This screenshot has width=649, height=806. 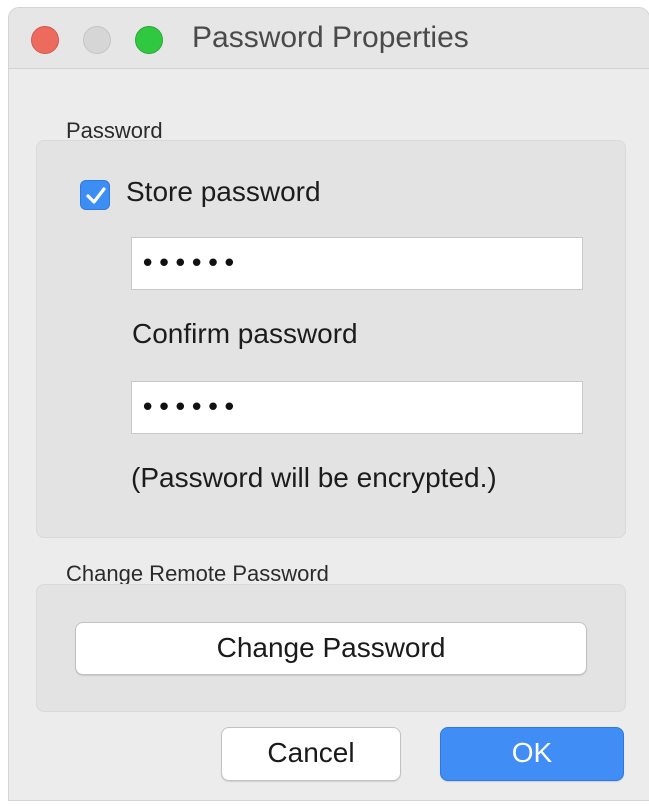 I want to click on confirm-password-label: Confirm password, so click(x=245, y=333).